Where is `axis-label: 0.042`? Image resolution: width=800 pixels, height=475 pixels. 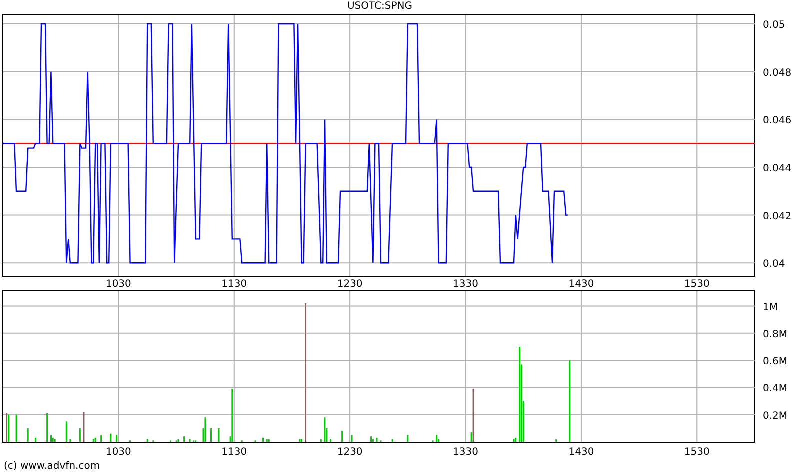 axis-label: 0.042 is located at coordinates (777, 216).